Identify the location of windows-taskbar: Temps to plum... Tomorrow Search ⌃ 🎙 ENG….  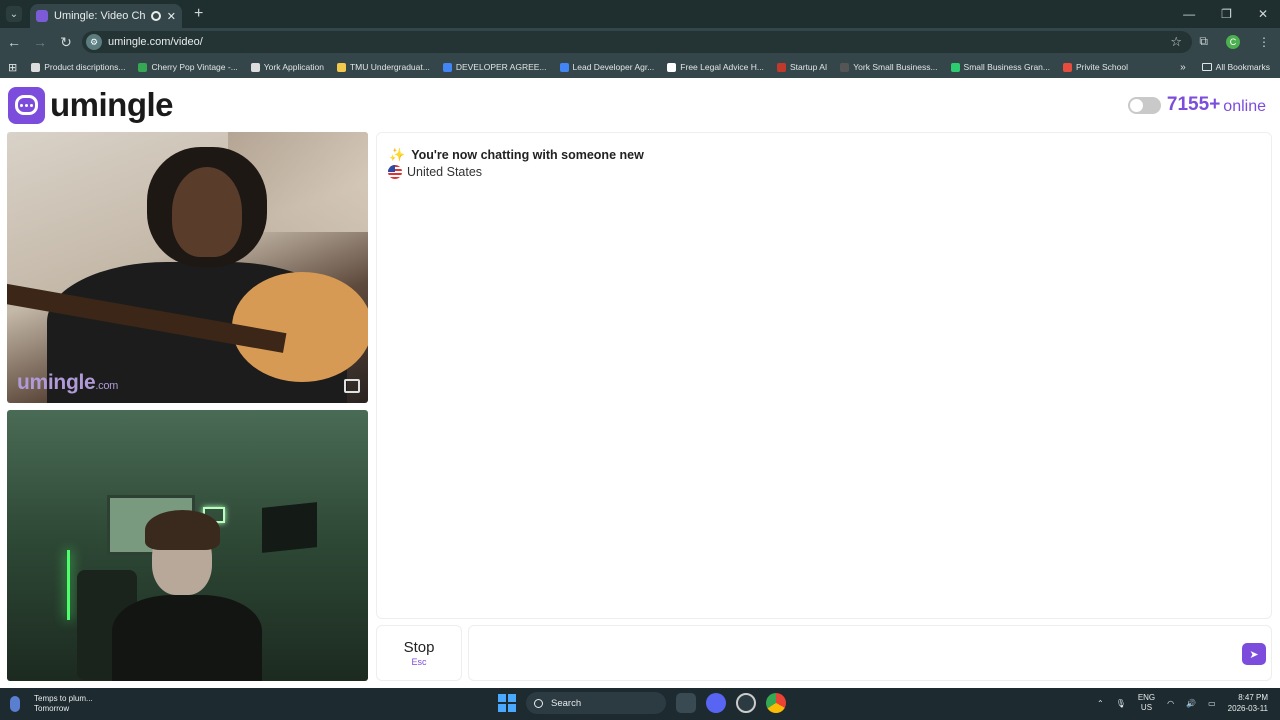
(640, 704).